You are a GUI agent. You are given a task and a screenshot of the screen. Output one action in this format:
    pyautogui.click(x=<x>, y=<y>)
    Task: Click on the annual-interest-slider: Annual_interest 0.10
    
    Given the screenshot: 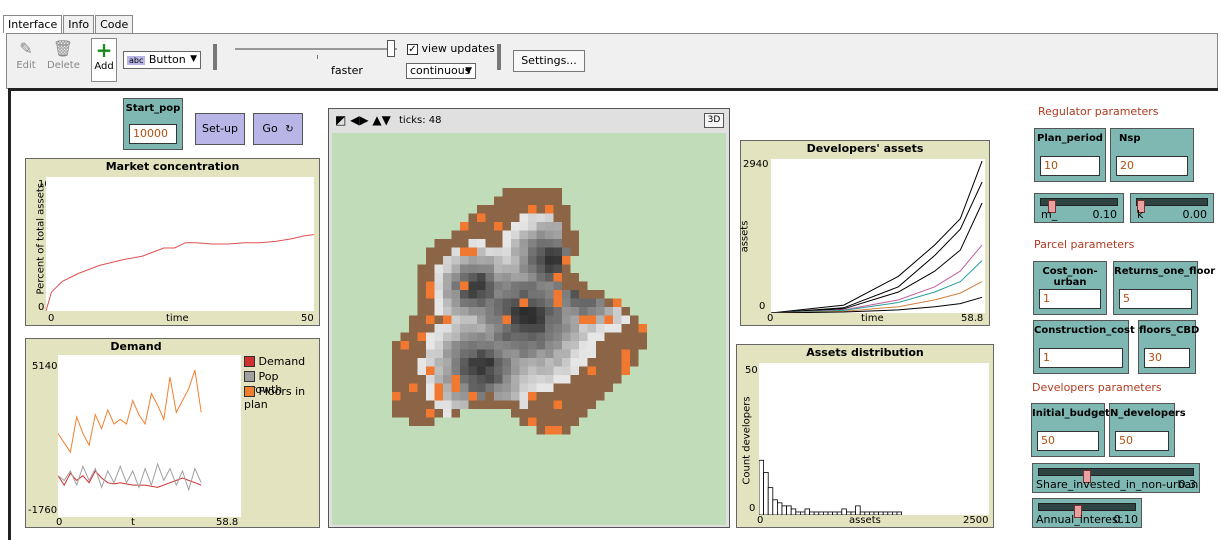 What is the action you would take?
    pyautogui.click(x=1087, y=513)
    